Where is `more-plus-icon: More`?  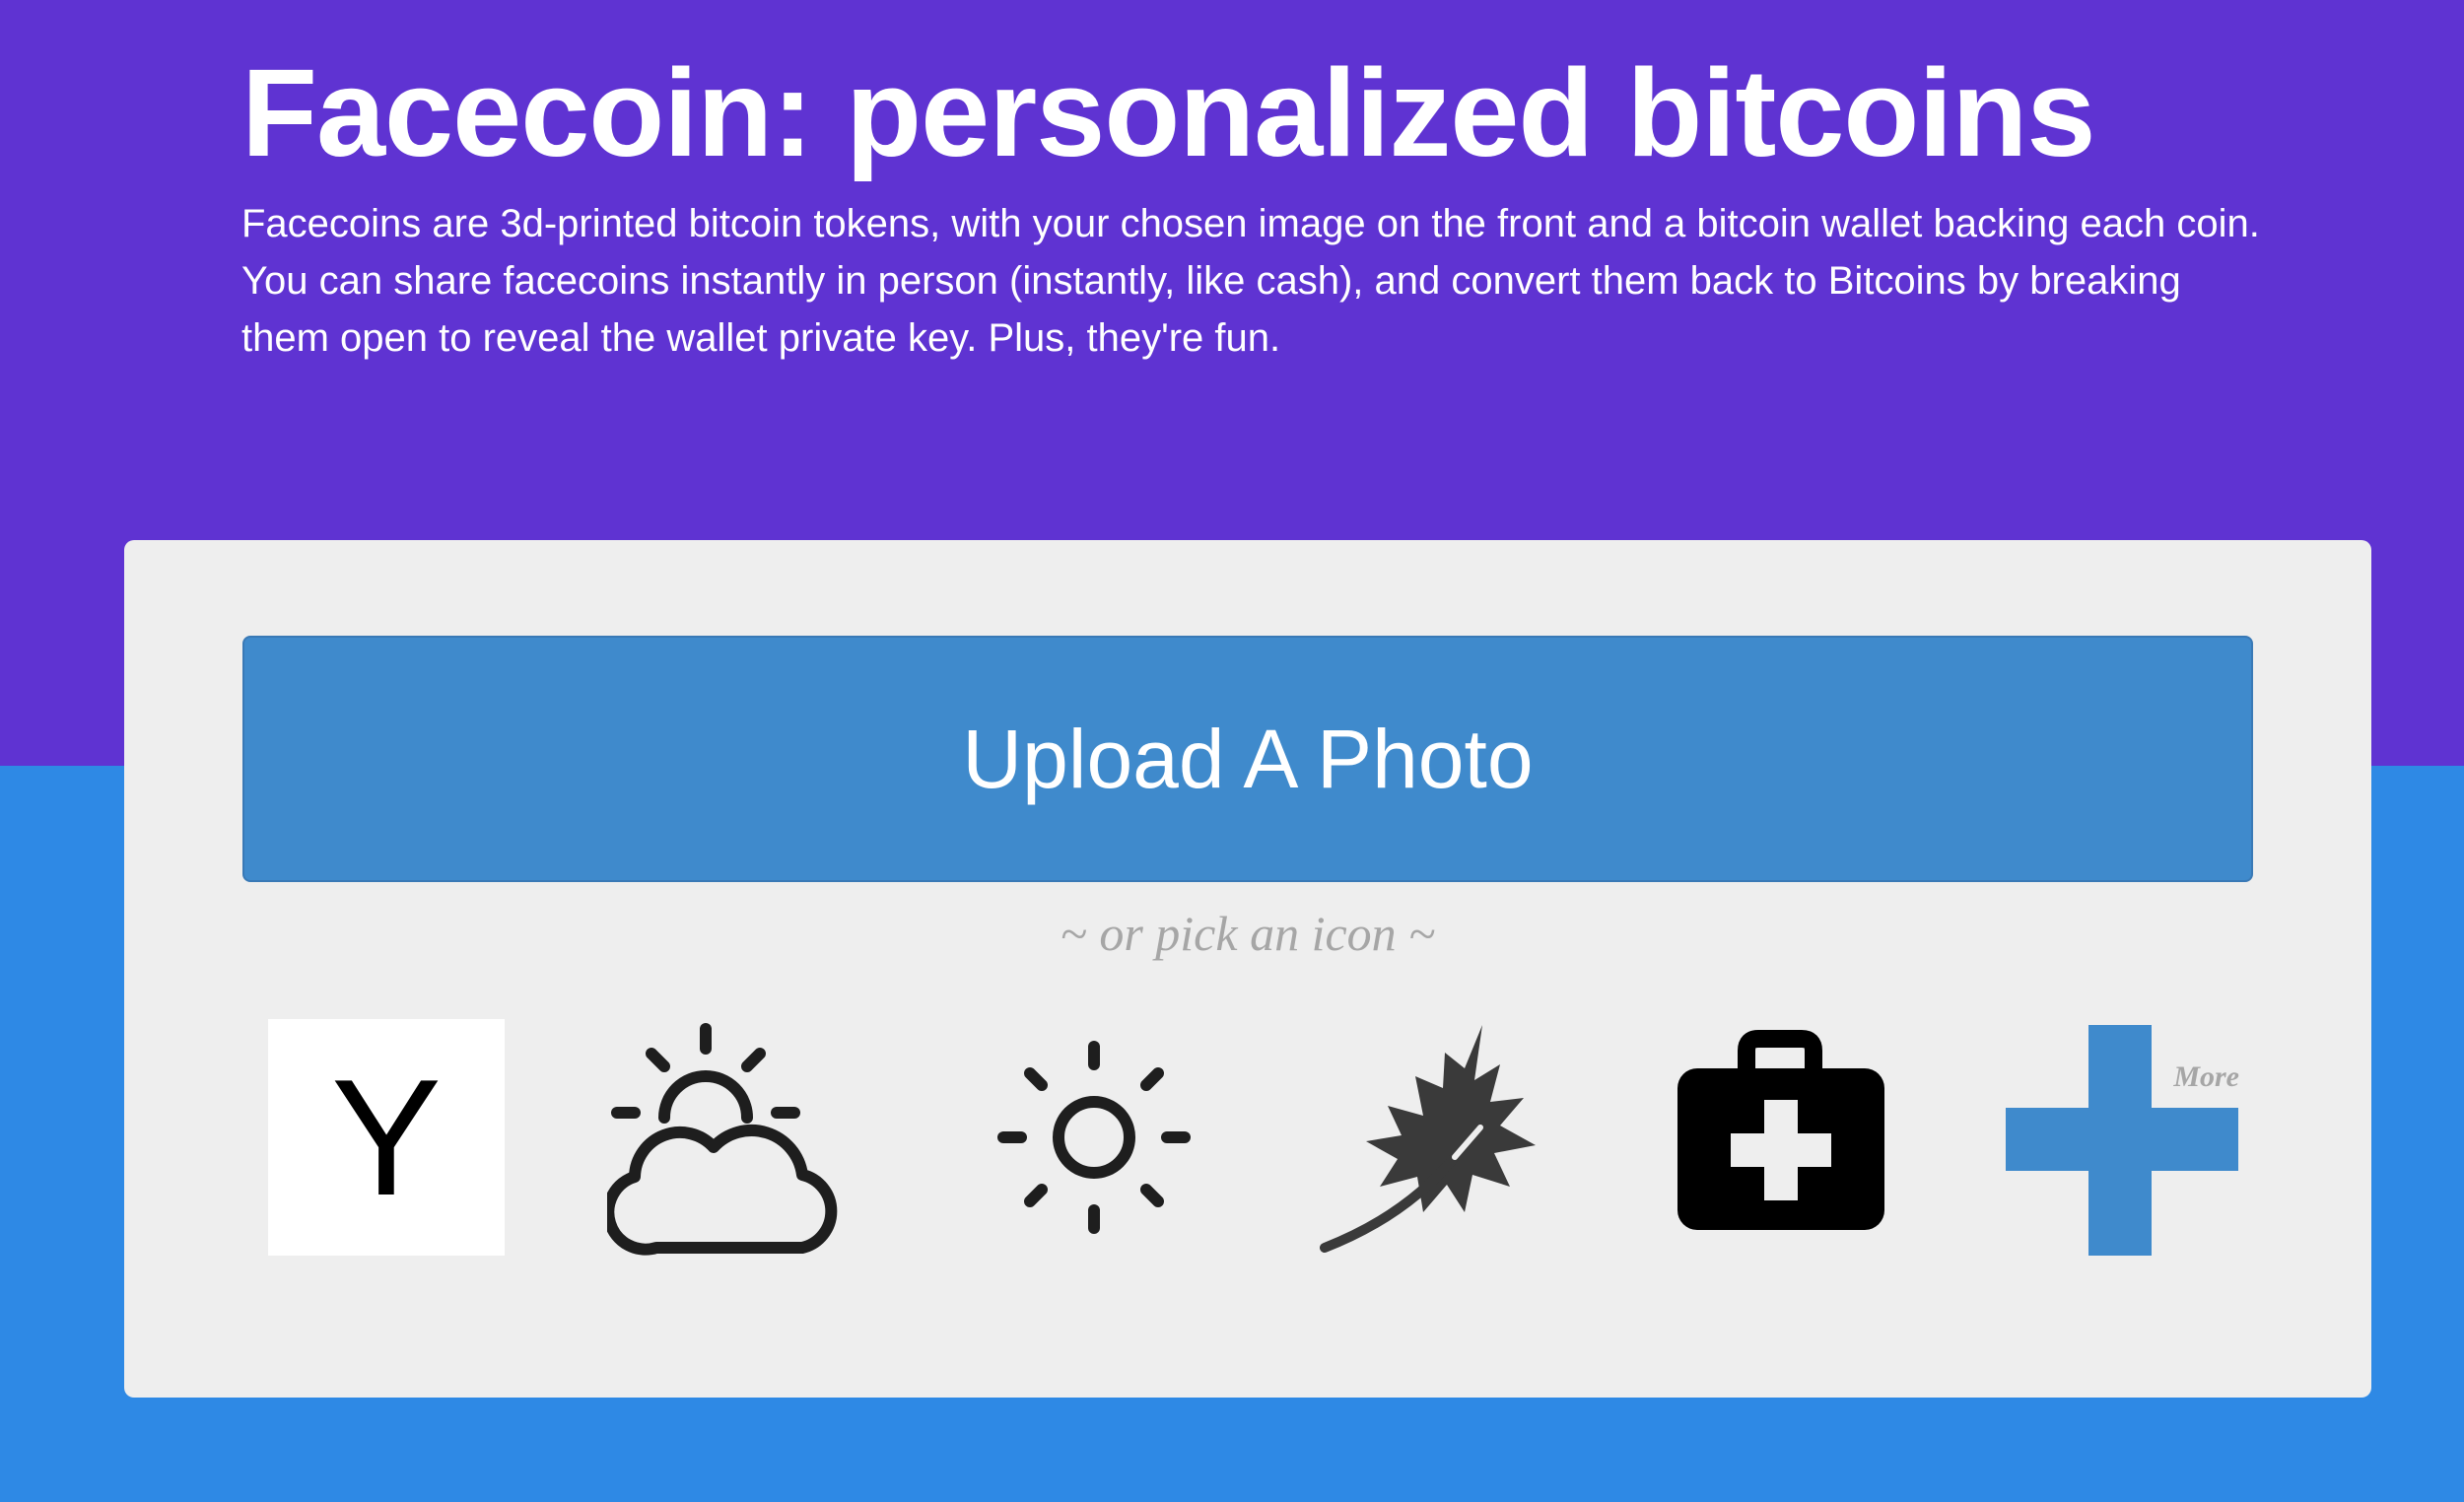 more-plus-icon: More is located at coordinates (2120, 1137).